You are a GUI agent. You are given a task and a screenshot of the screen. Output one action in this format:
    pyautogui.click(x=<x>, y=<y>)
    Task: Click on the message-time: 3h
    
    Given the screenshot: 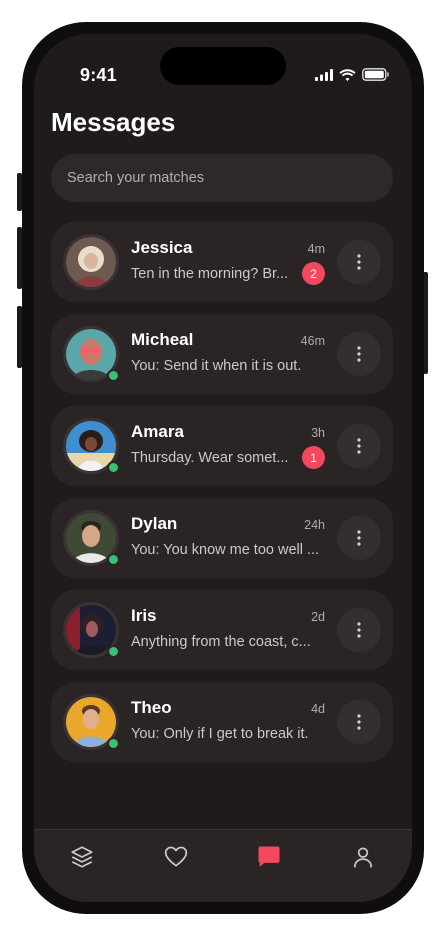 What is the action you would take?
    pyautogui.click(x=318, y=433)
    